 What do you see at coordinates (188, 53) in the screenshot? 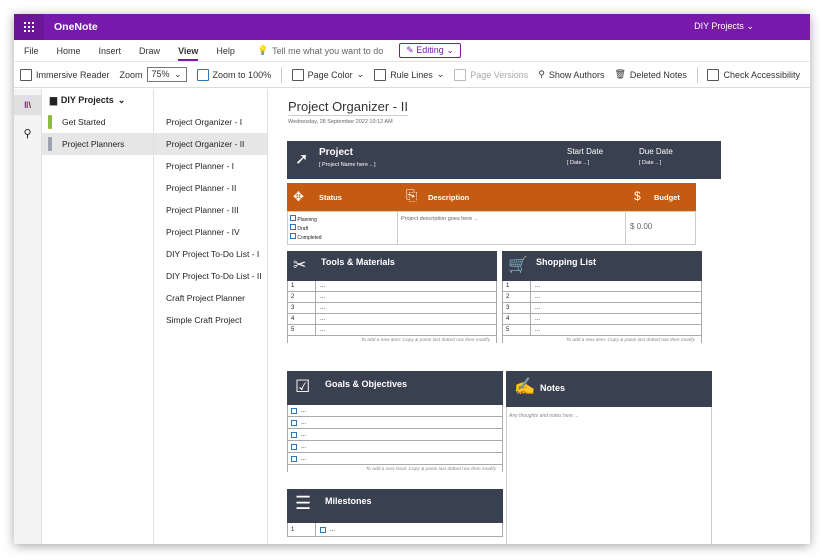
I see `tab-view: View` at bounding box center [188, 53].